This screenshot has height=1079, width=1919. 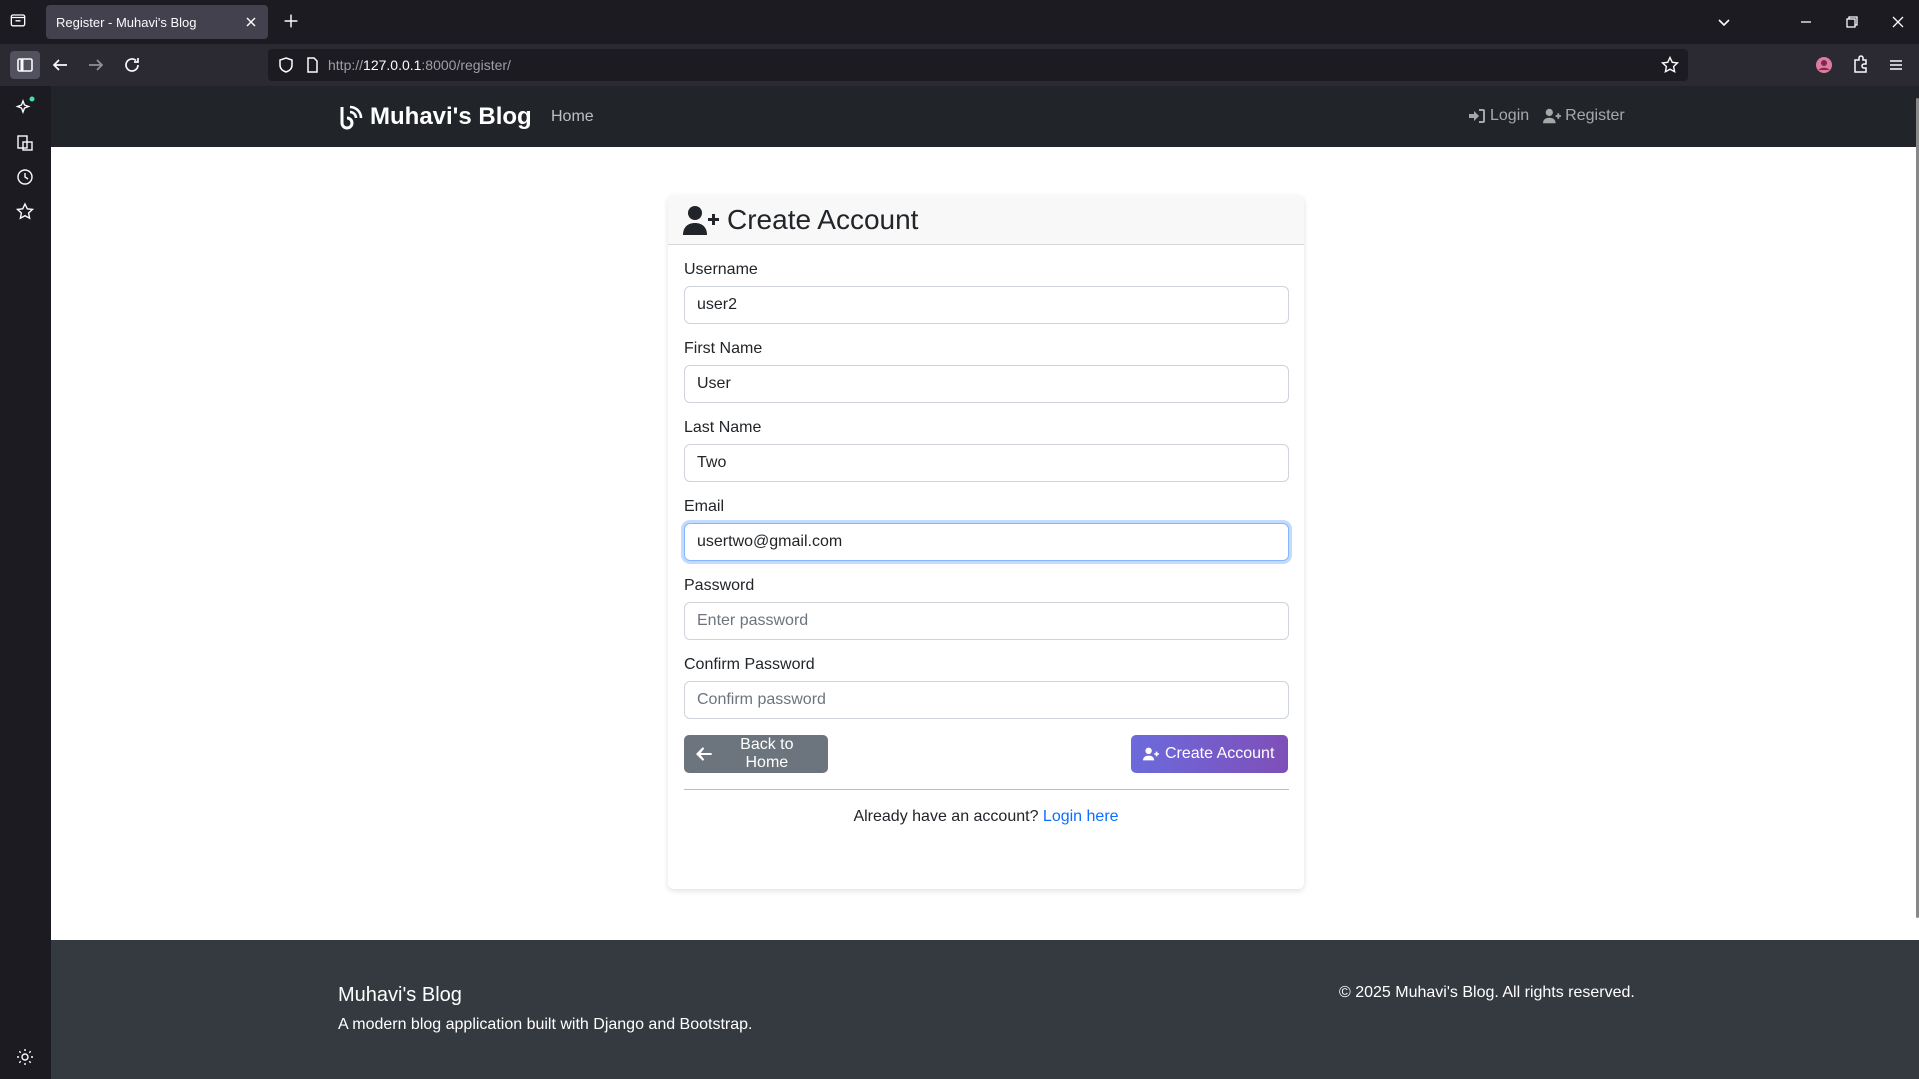 What do you see at coordinates (986, 463) in the screenshot?
I see `last-name-input` at bounding box center [986, 463].